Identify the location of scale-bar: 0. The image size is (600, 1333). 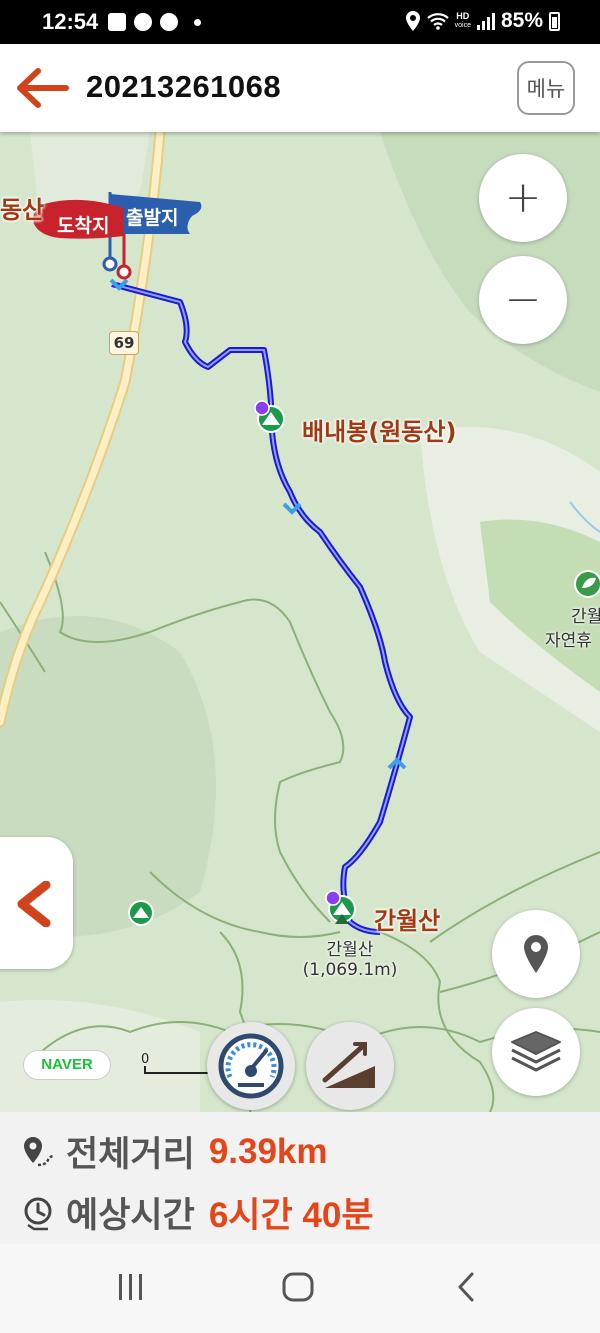
(175, 1064).